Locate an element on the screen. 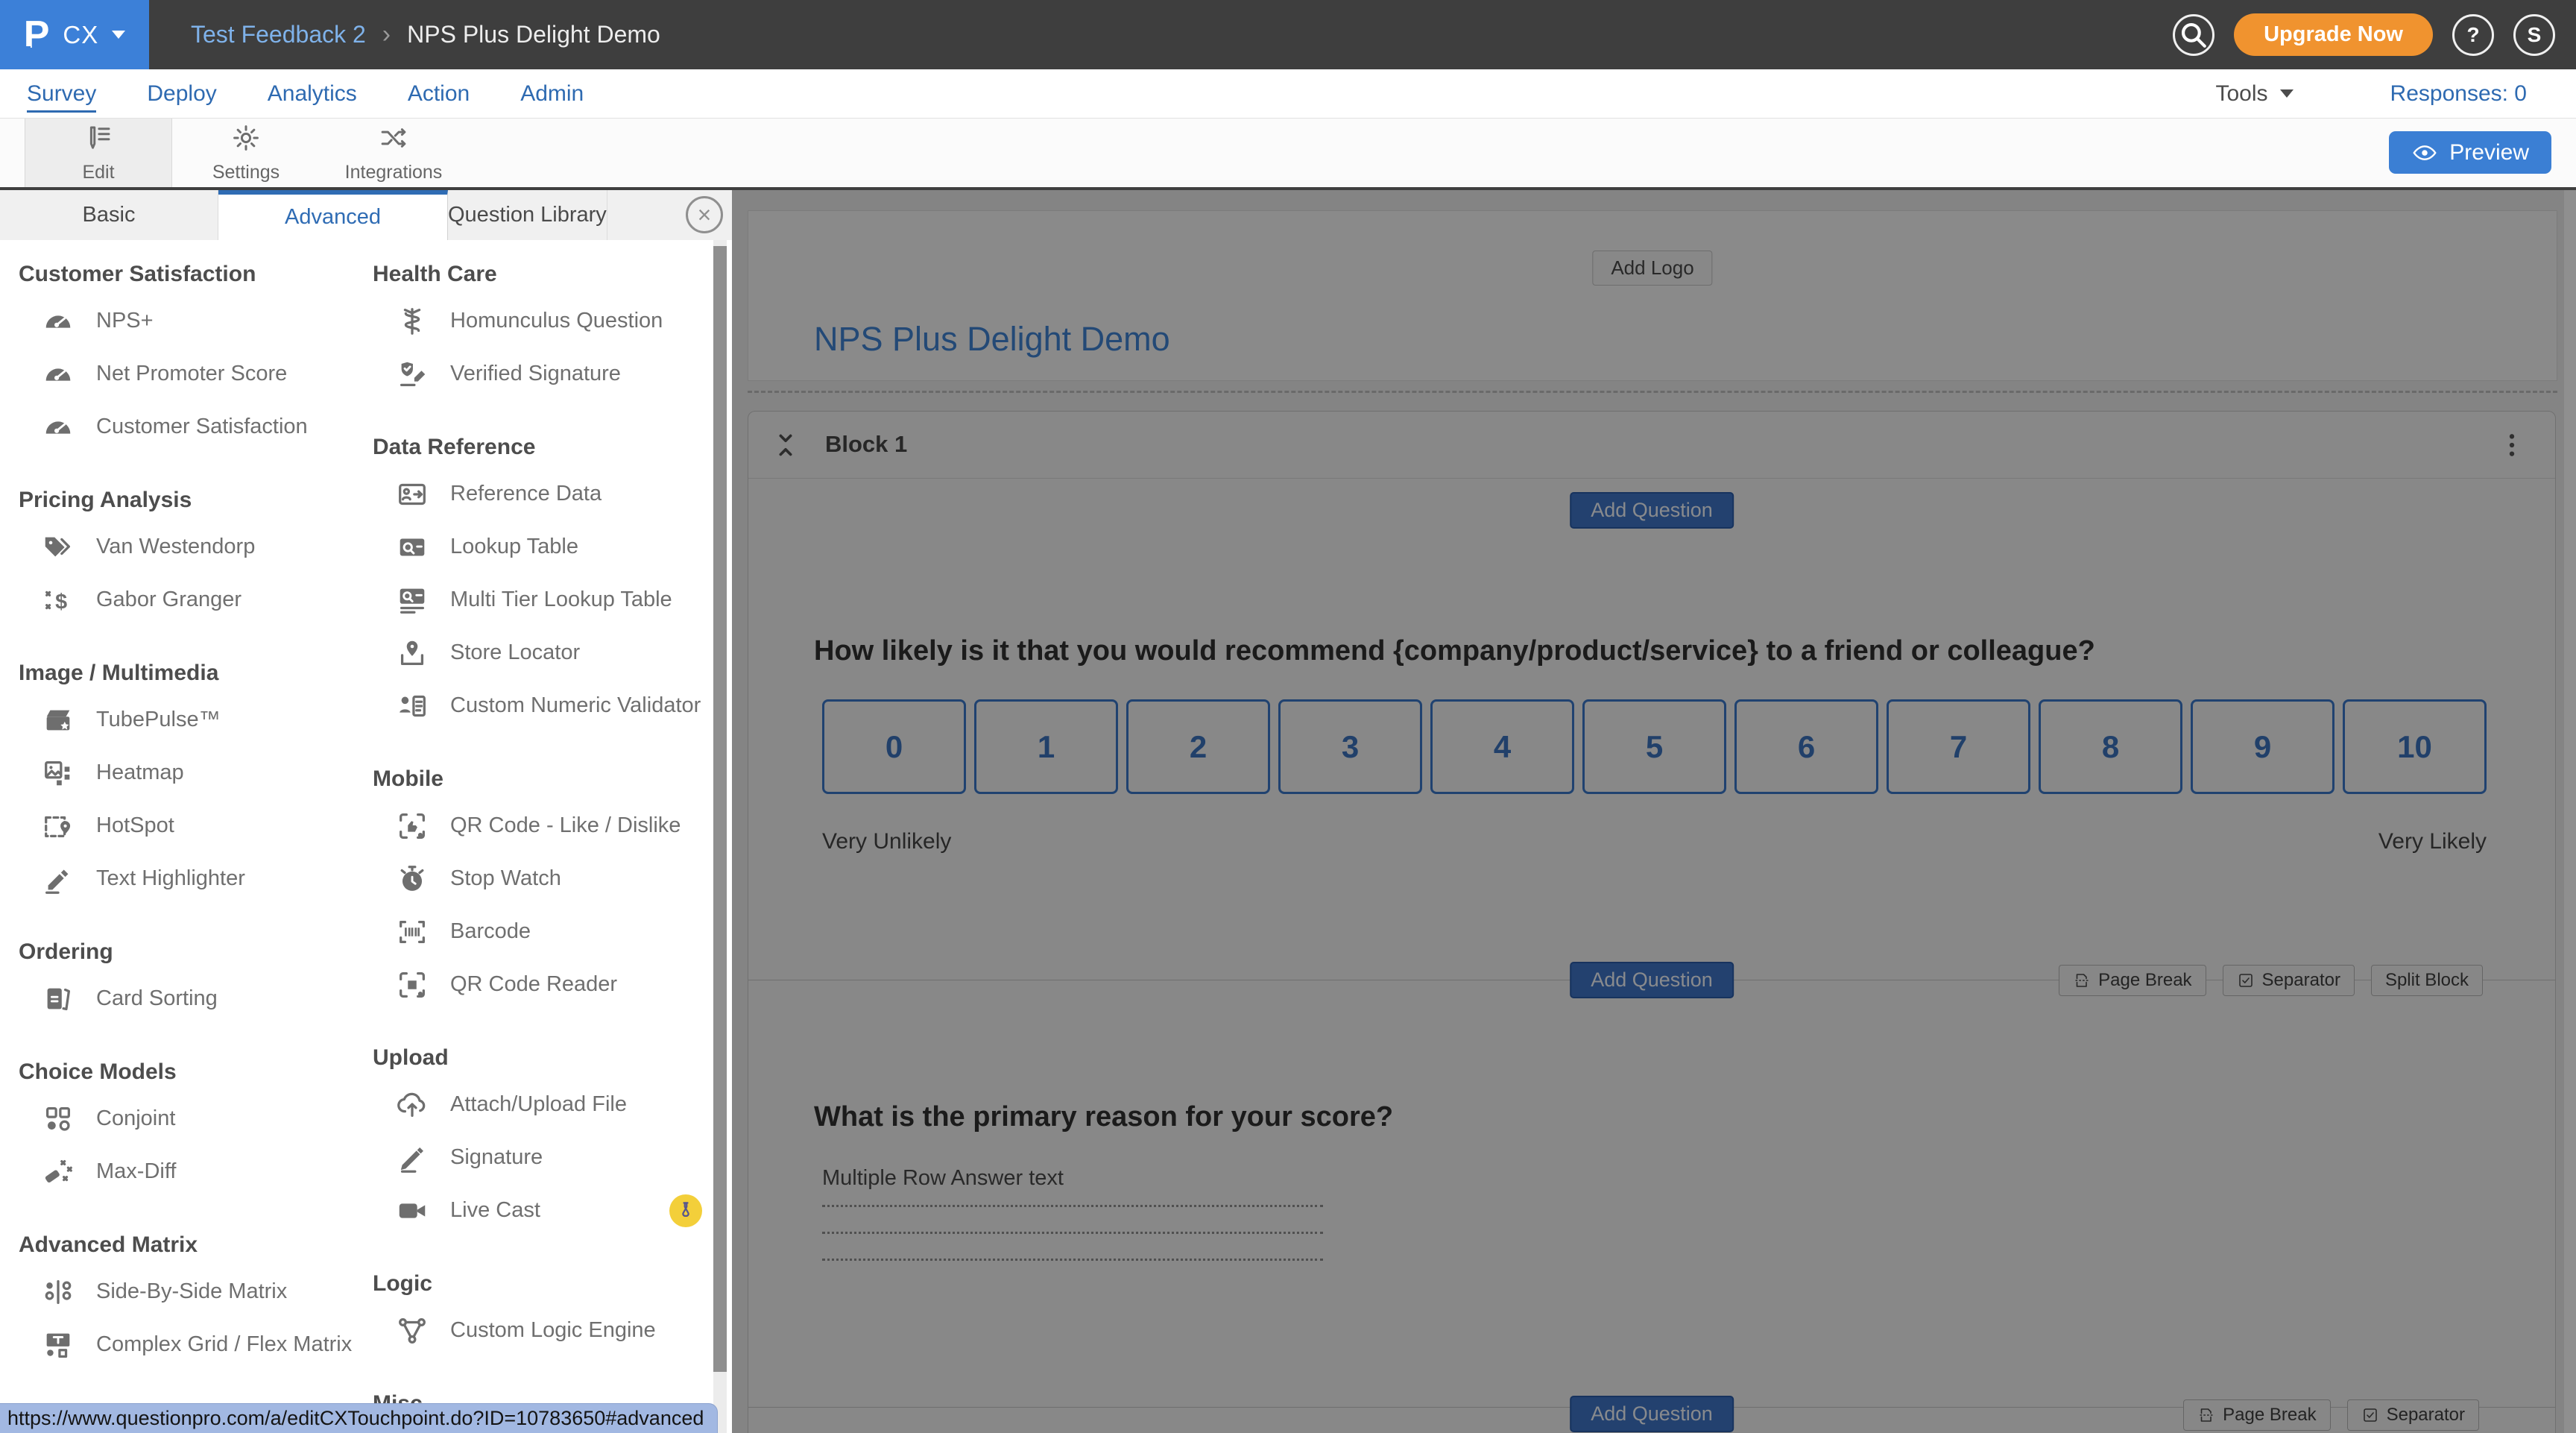 Image resolution: width=2576 pixels, height=1433 pixels. category-title: Ordering is located at coordinates (66, 952).